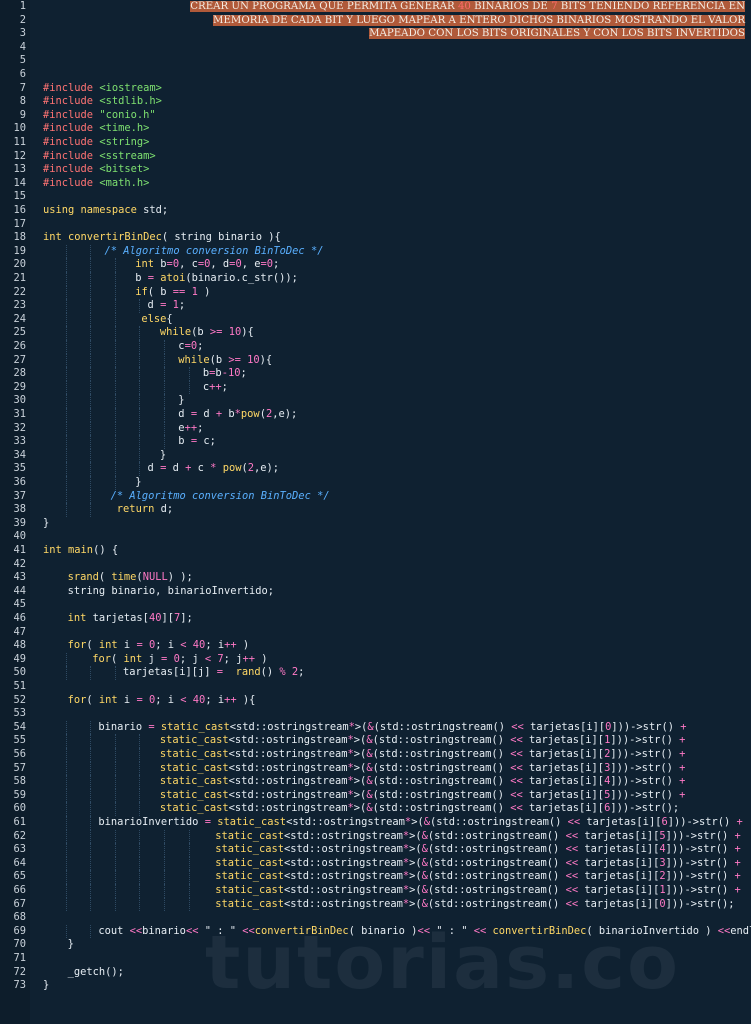  Describe the element at coordinates (375, 986) in the screenshot. I see `code-line: 73}` at that location.